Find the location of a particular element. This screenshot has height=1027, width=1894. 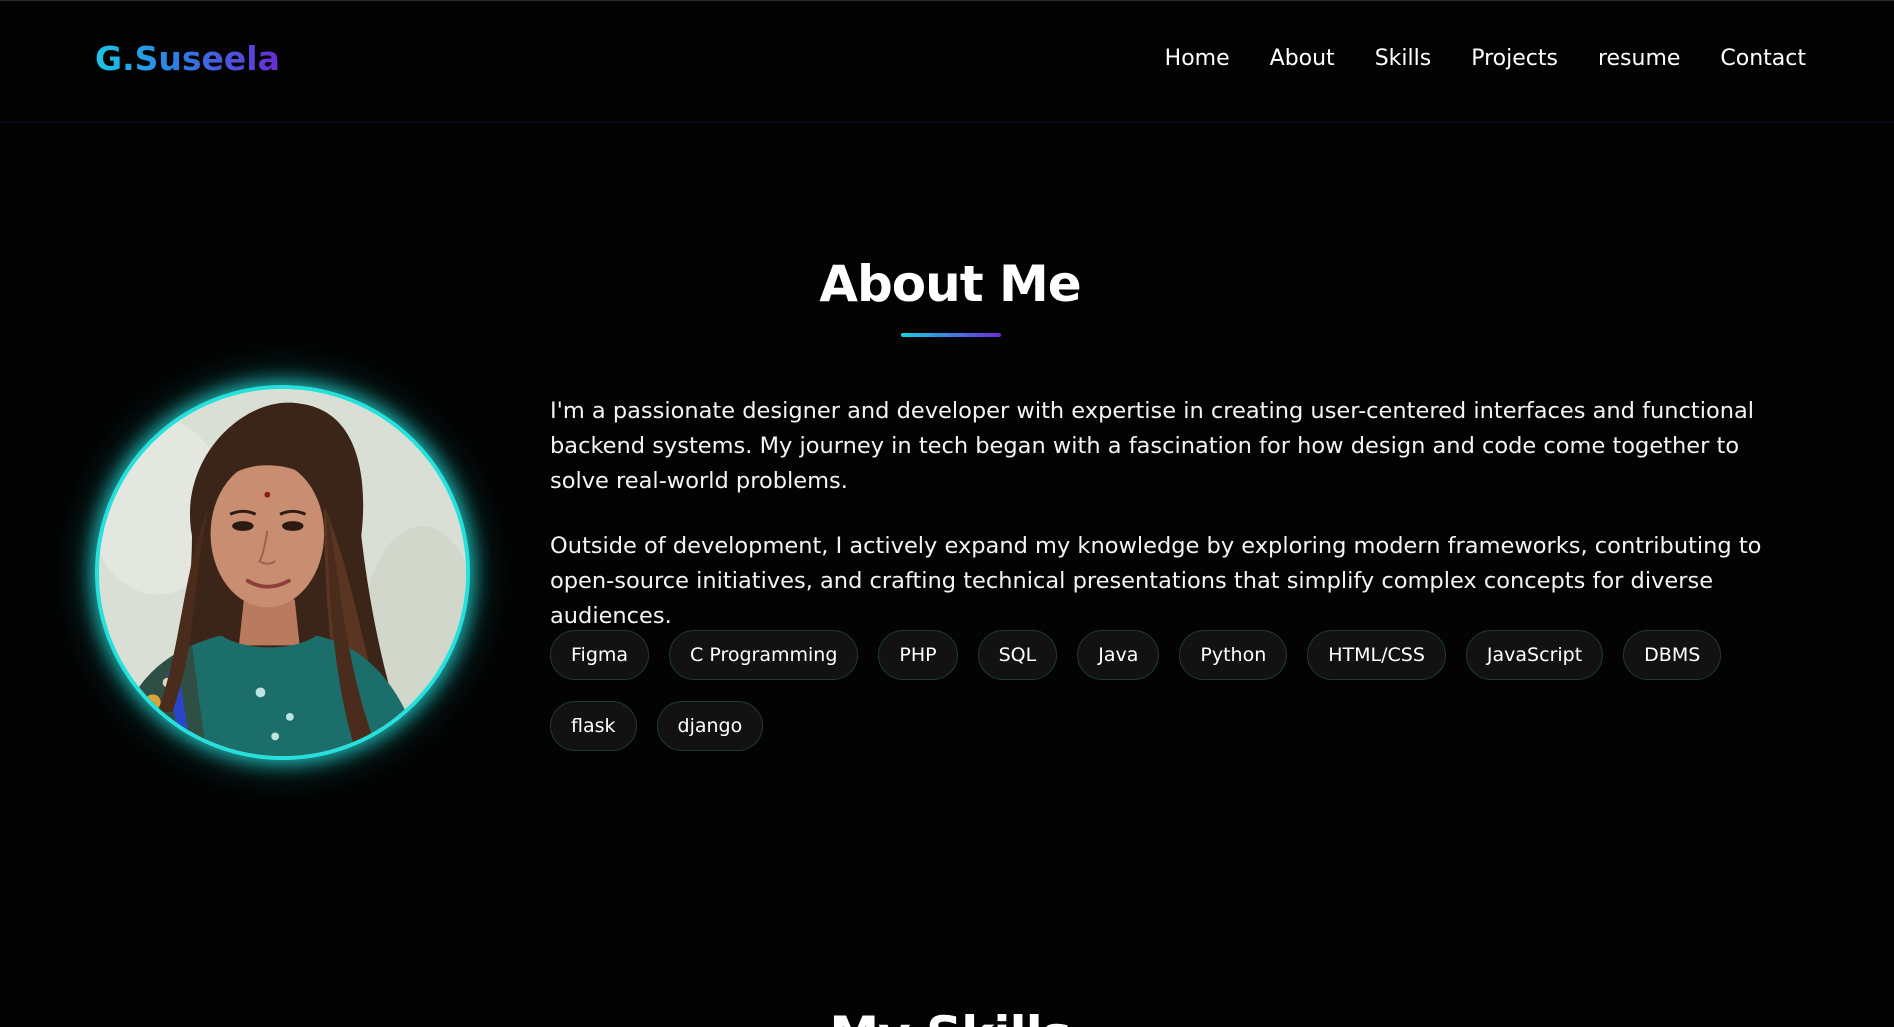

nav-projects-link: Projects is located at coordinates (1514, 59).